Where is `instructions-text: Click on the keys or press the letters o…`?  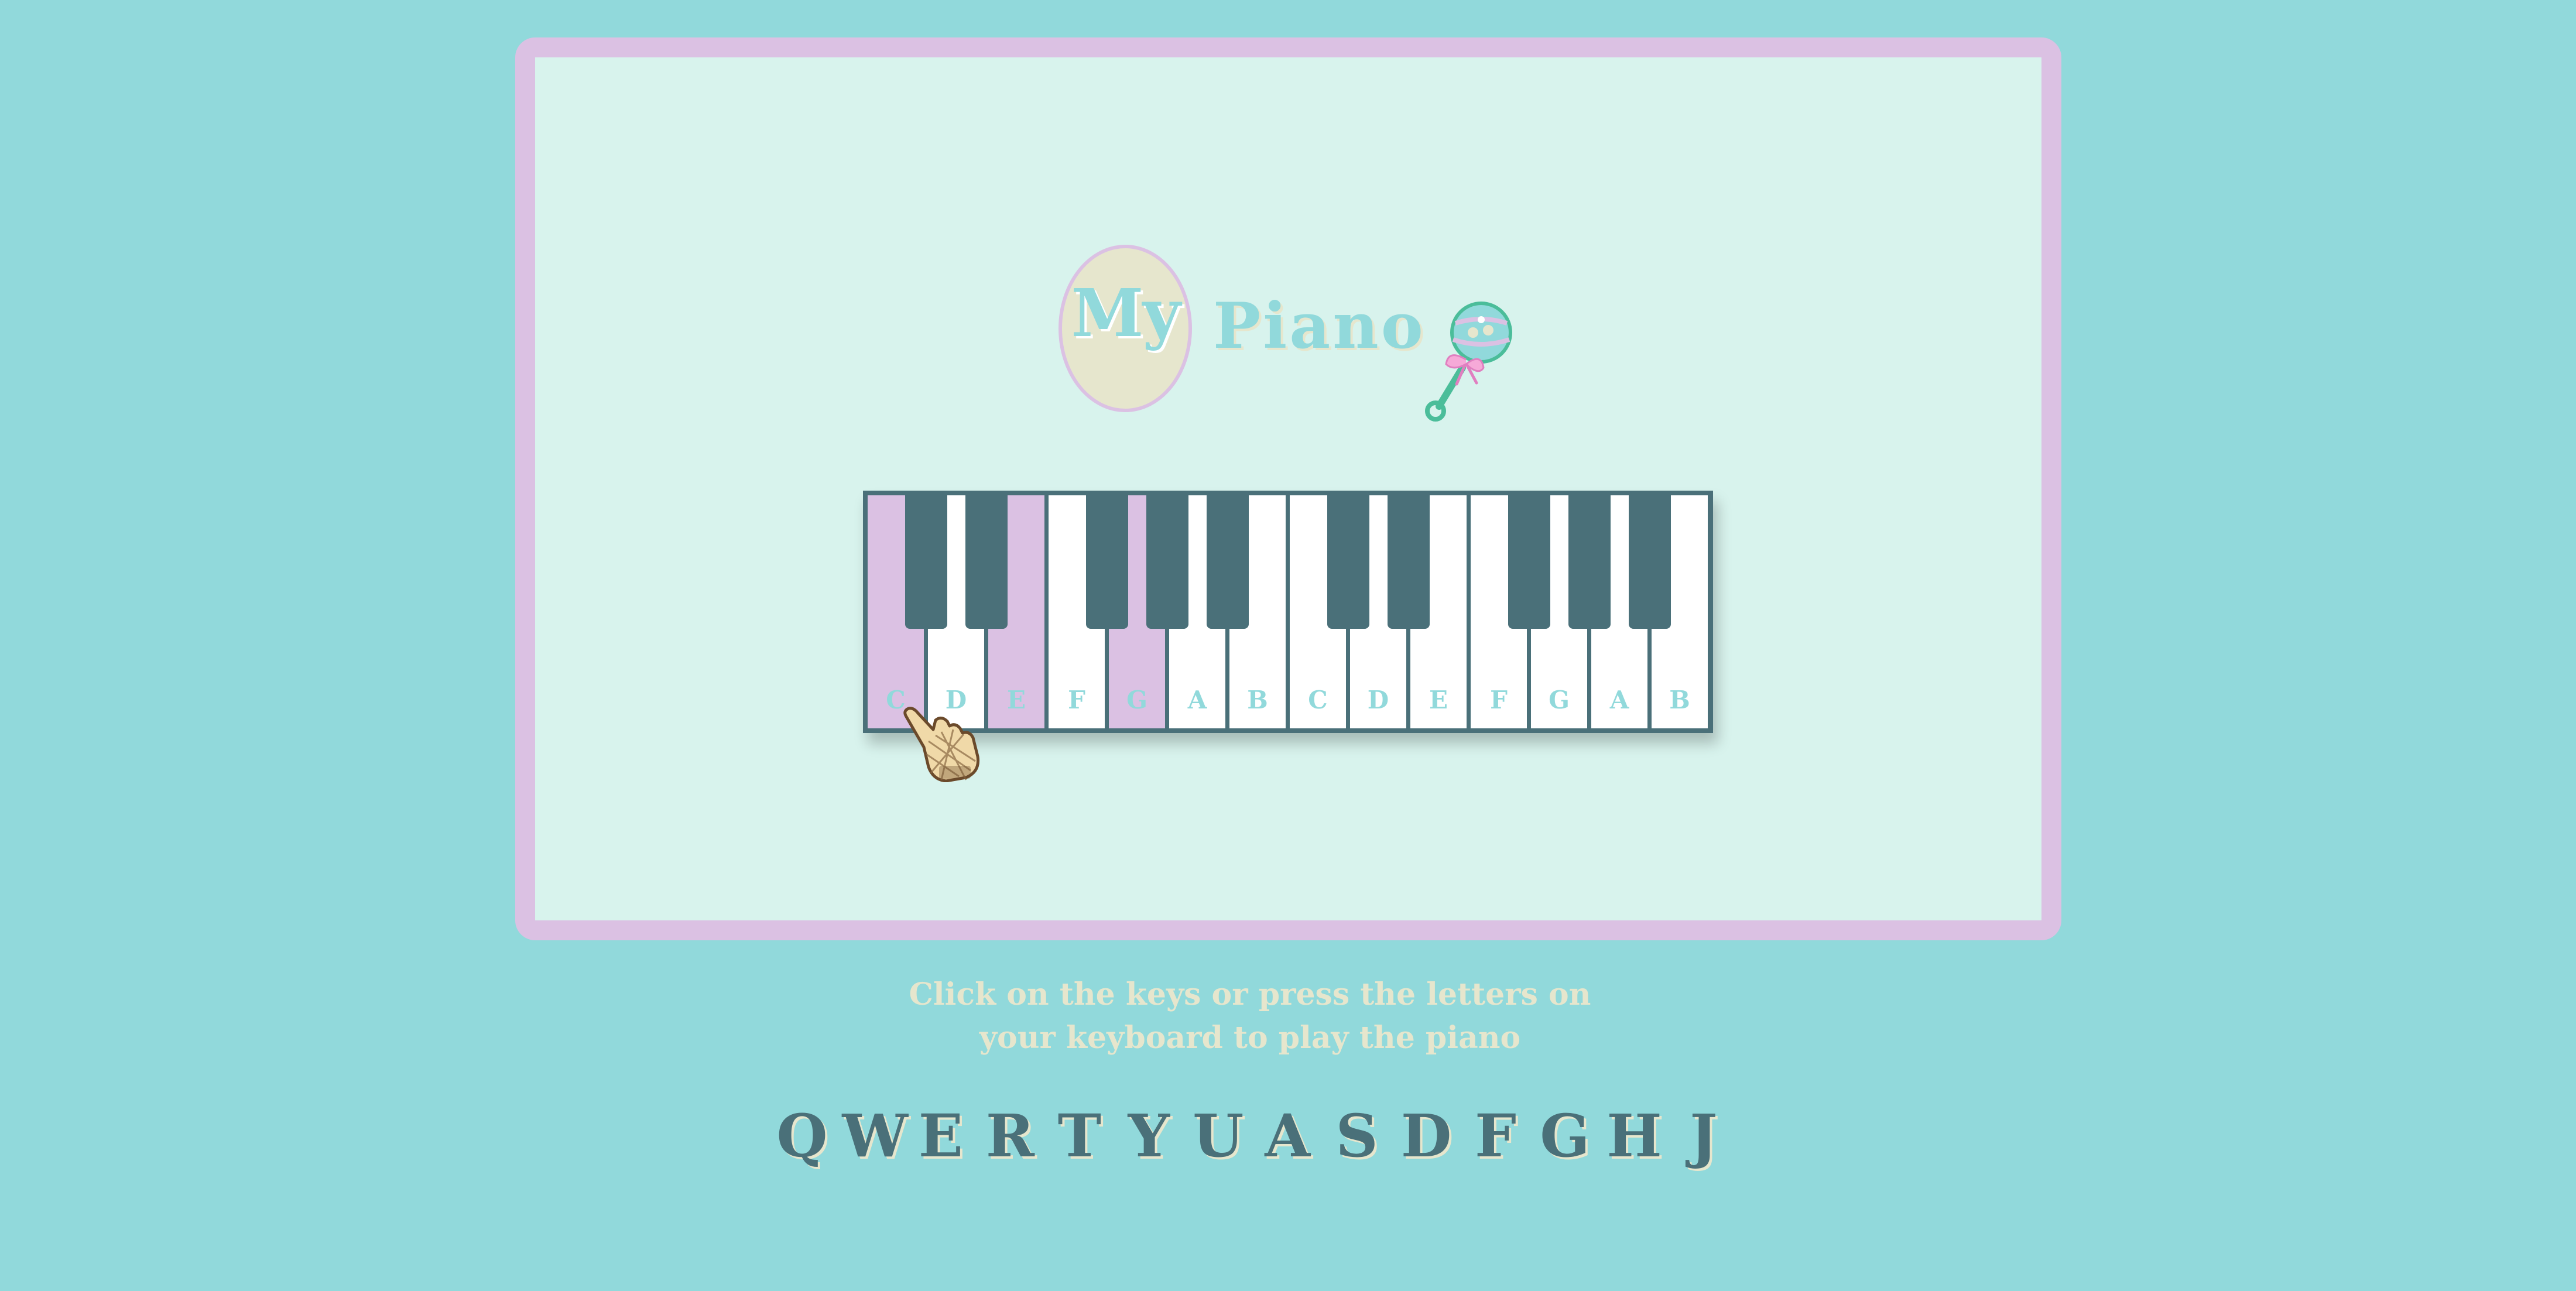
instructions-text: Click on the keys or press the letters o… is located at coordinates (1250, 1016).